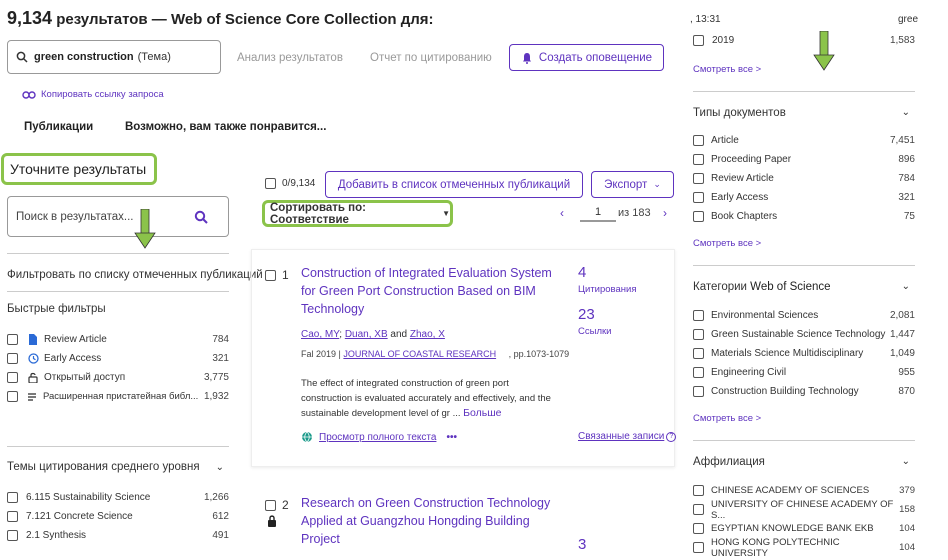  Describe the element at coordinates (320, 334) in the screenshot. I see `author-link: Cao, MY` at that location.